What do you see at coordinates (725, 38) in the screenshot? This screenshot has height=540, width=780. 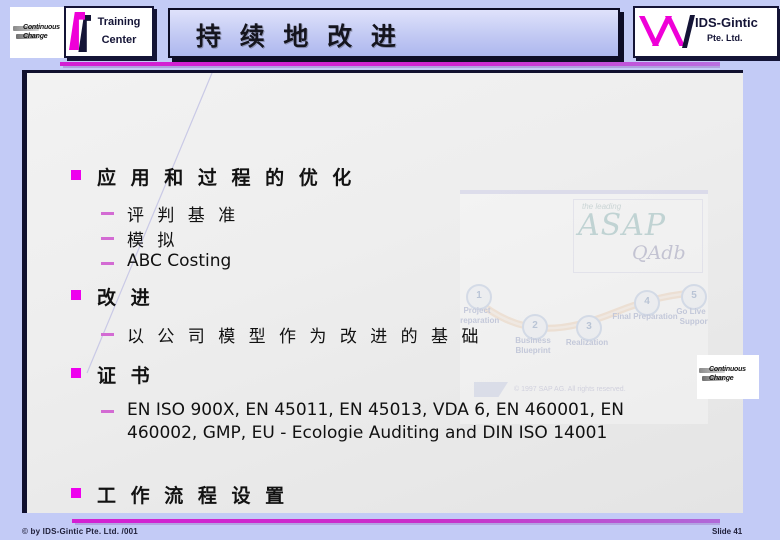 I see `company-subtitle: Pte. Ltd.` at bounding box center [725, 38].